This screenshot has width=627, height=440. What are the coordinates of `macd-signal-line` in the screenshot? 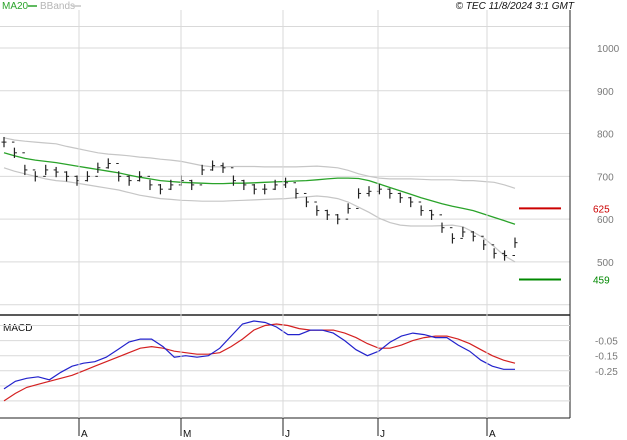 It's located at (259, 362).